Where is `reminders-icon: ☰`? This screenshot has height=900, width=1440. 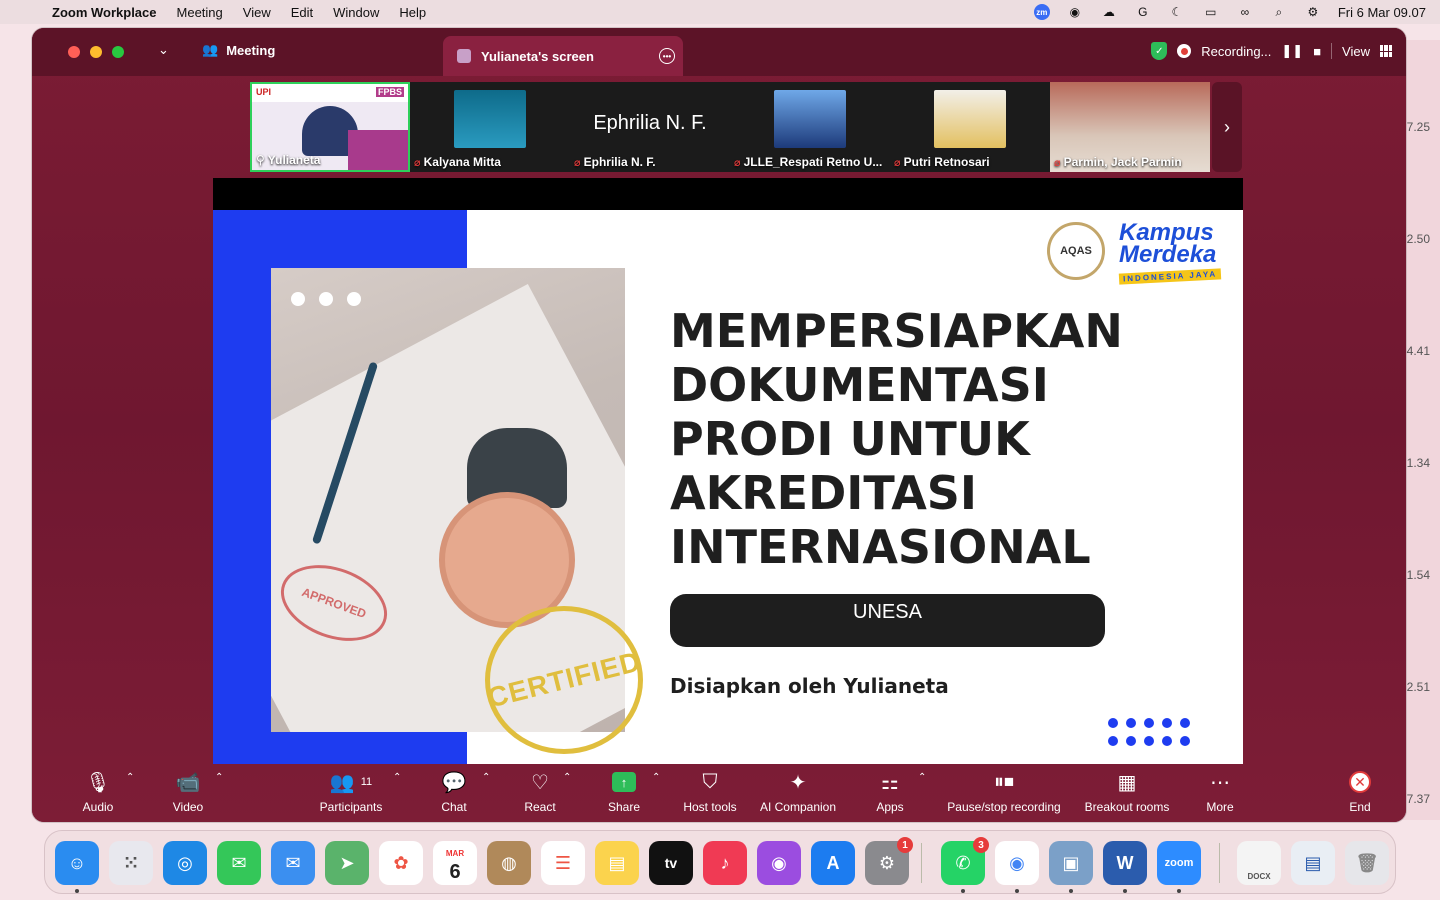 reminders-icon: ☰ is located at coordinates (563, 863).